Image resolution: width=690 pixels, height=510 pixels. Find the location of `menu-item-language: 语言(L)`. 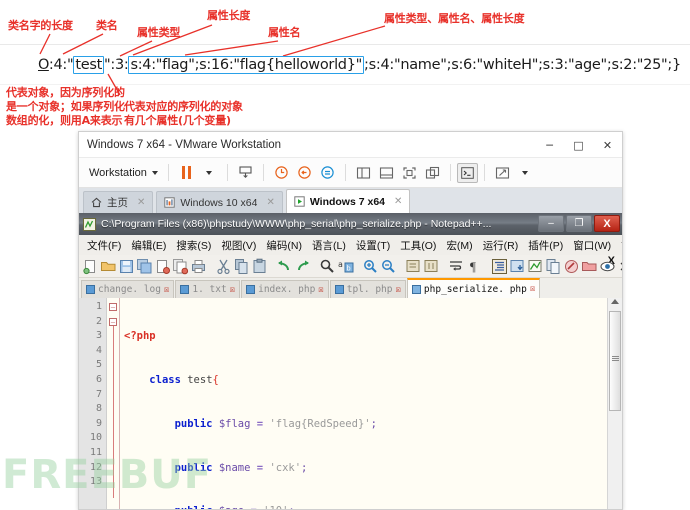

menu-item-language: 语言(L) is located at coordinates (329, 245).